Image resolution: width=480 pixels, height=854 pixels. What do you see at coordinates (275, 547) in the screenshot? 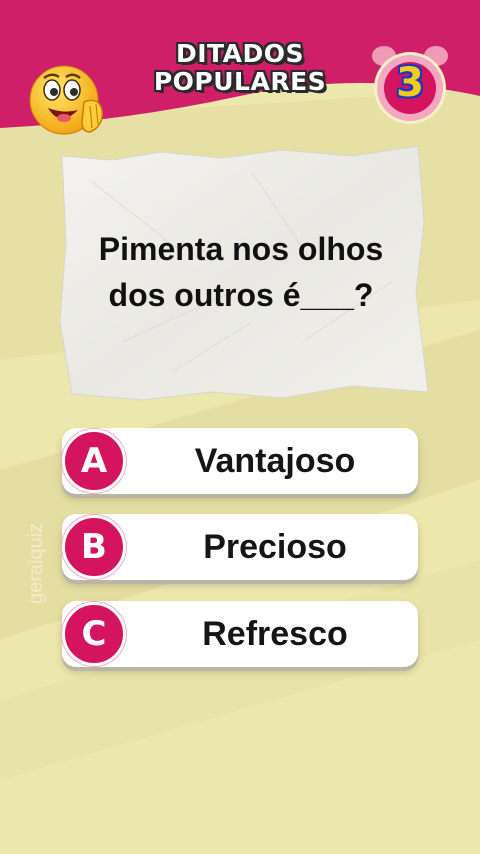
I see `answer-label: Precioso` at bounding box center [275, 547].